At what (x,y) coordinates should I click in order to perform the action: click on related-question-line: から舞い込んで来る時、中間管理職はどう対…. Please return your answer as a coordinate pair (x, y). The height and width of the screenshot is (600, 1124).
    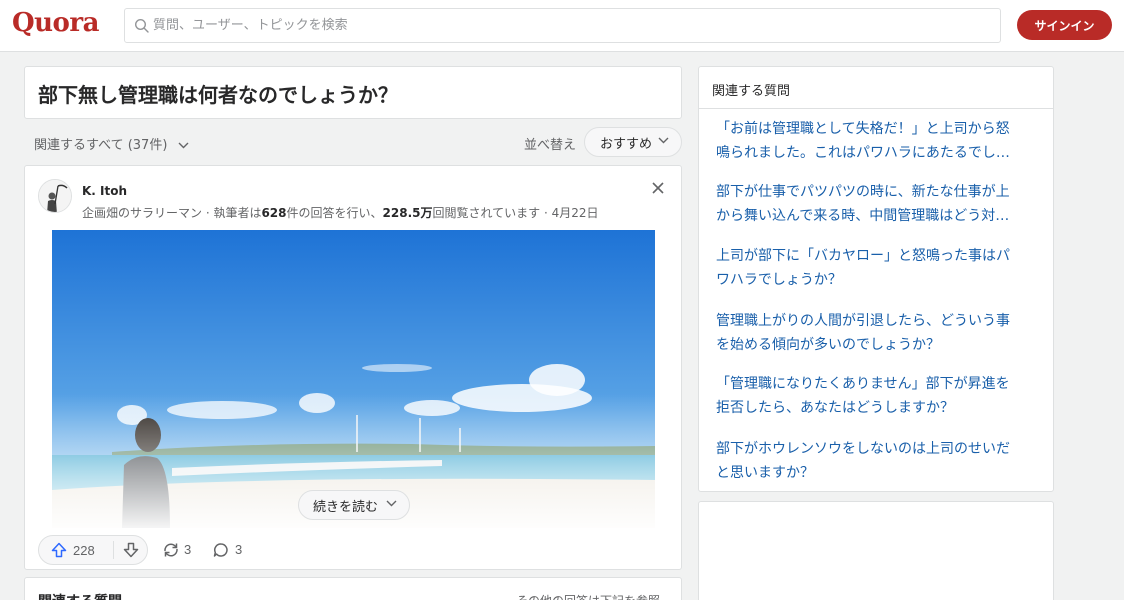
    Looking at the image, I should click on (863, 216).